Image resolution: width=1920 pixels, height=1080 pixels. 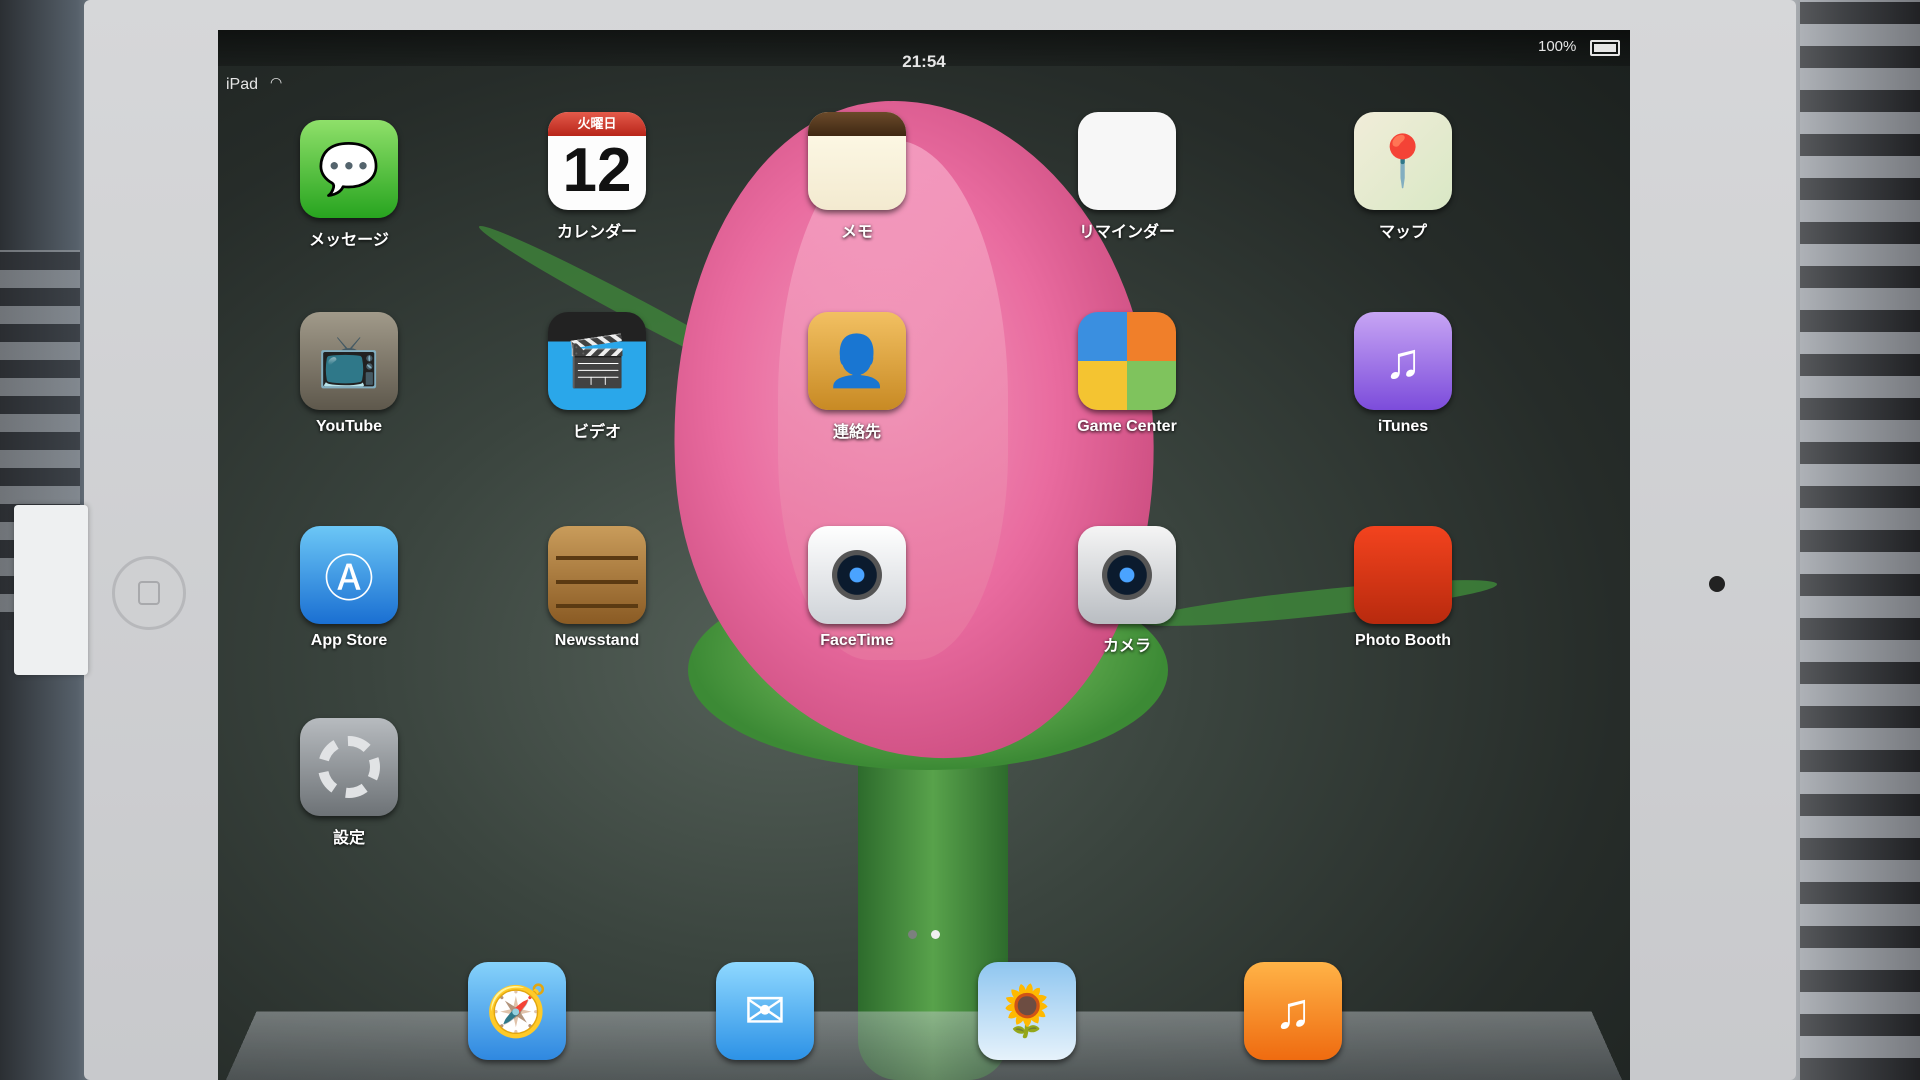 I want to click on dock-safari: 🧭, so click(x=517, y=1011).